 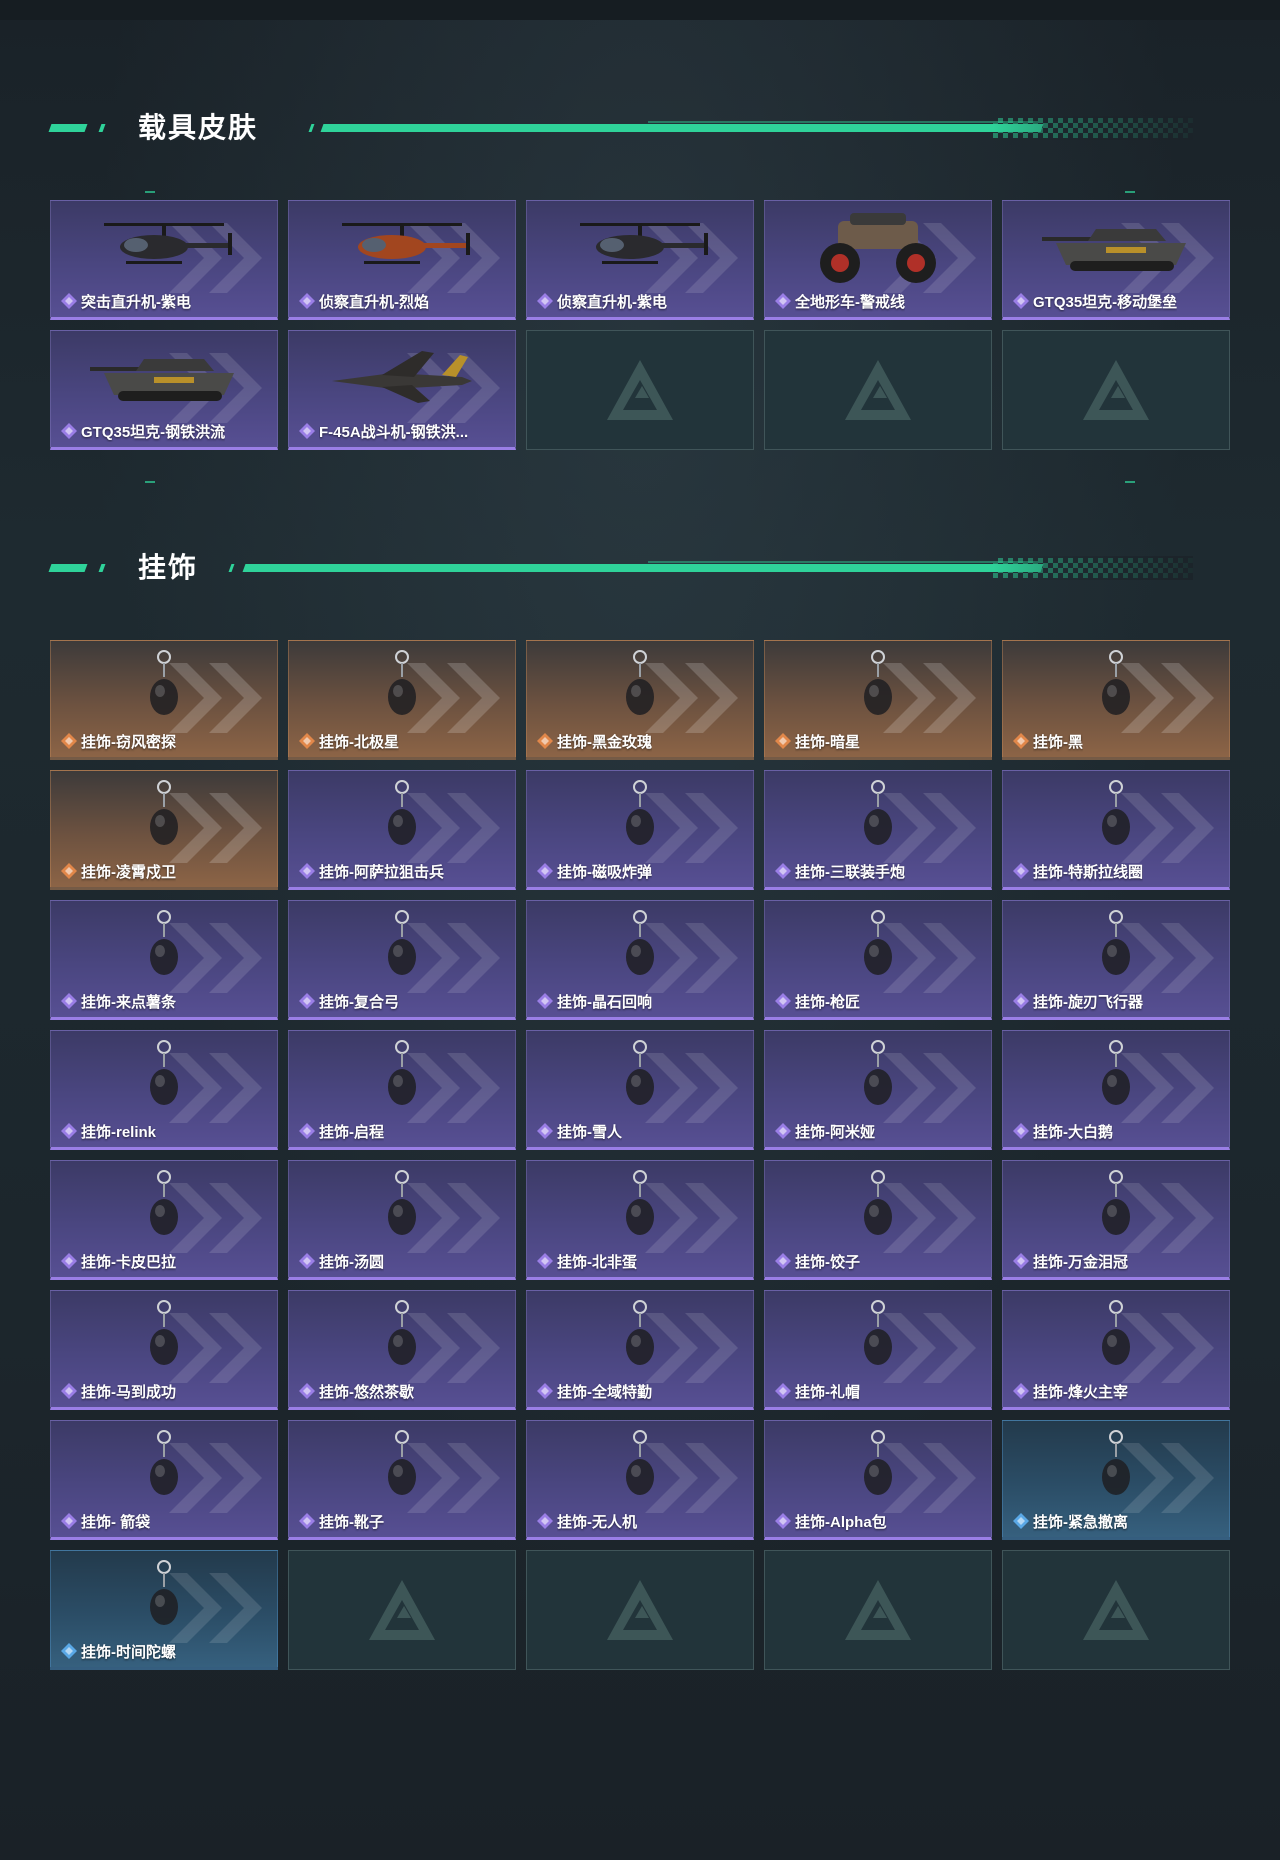 I want to click on item-name: 挂饰-旋刃飞行器, so click(x=1088, y=1002).